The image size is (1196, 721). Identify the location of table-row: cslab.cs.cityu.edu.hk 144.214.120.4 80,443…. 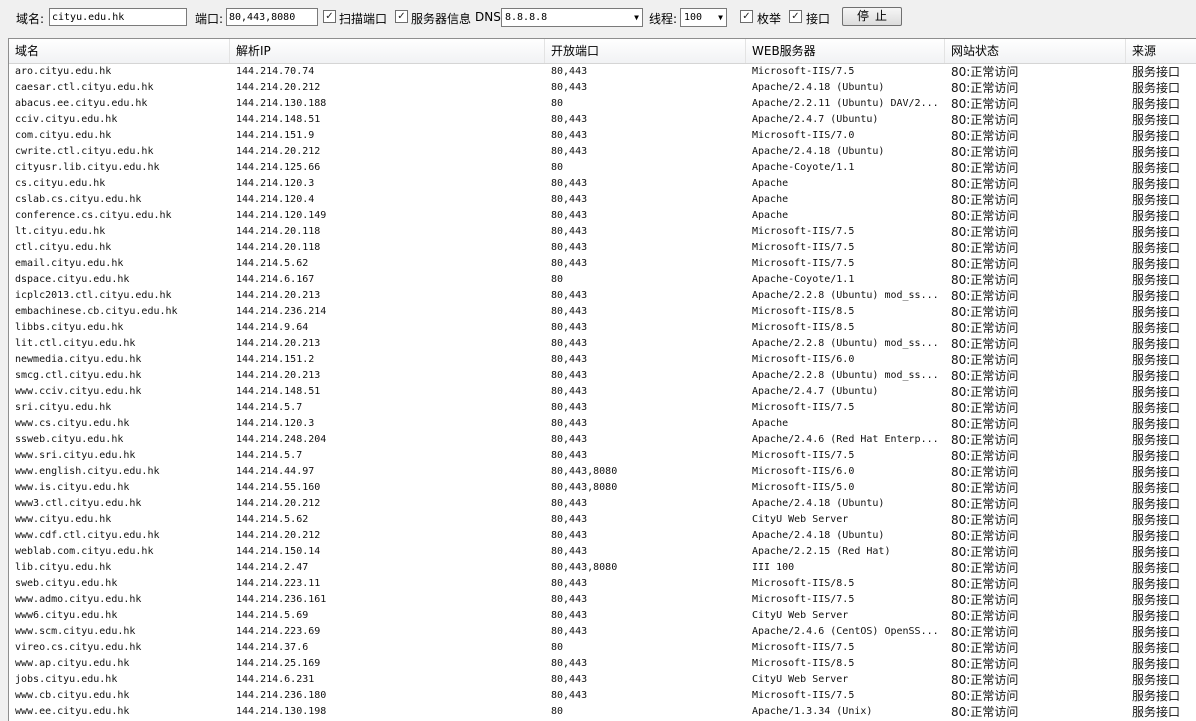
(602, 200).